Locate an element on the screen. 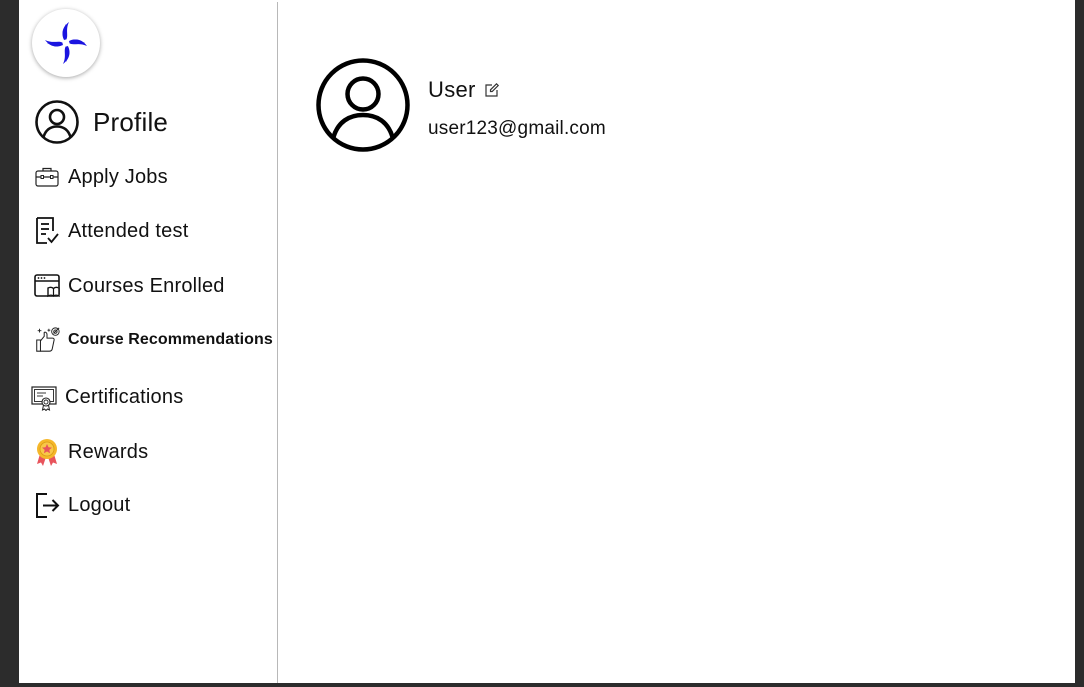 The height and width of the screenshot is (687, 1084). profile-avatar is located at coordinates (363, 105).